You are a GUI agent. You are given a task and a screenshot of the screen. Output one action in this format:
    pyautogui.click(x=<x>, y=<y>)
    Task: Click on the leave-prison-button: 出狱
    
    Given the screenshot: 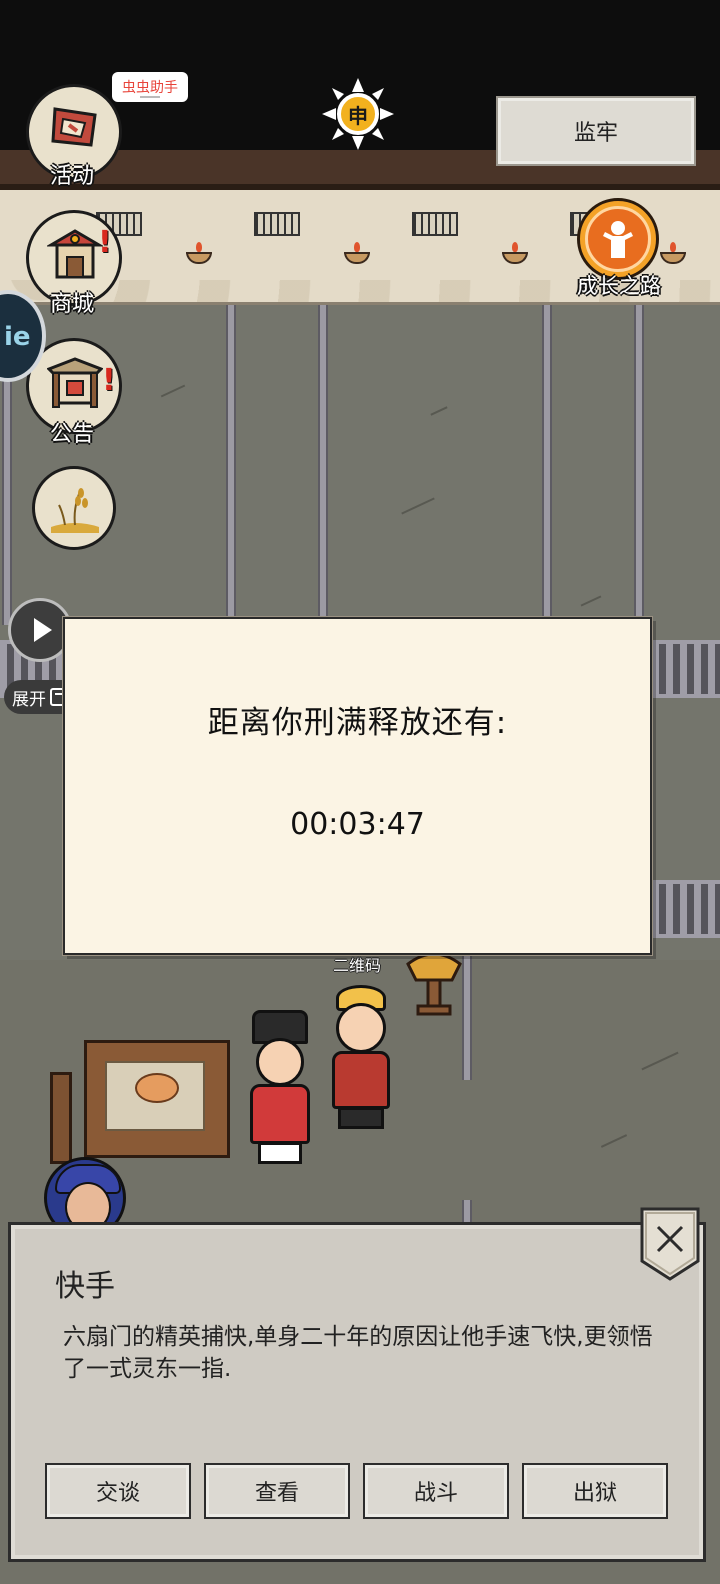 What is the action you would take?
    pyautogui.click(x=595, y=1491)
    